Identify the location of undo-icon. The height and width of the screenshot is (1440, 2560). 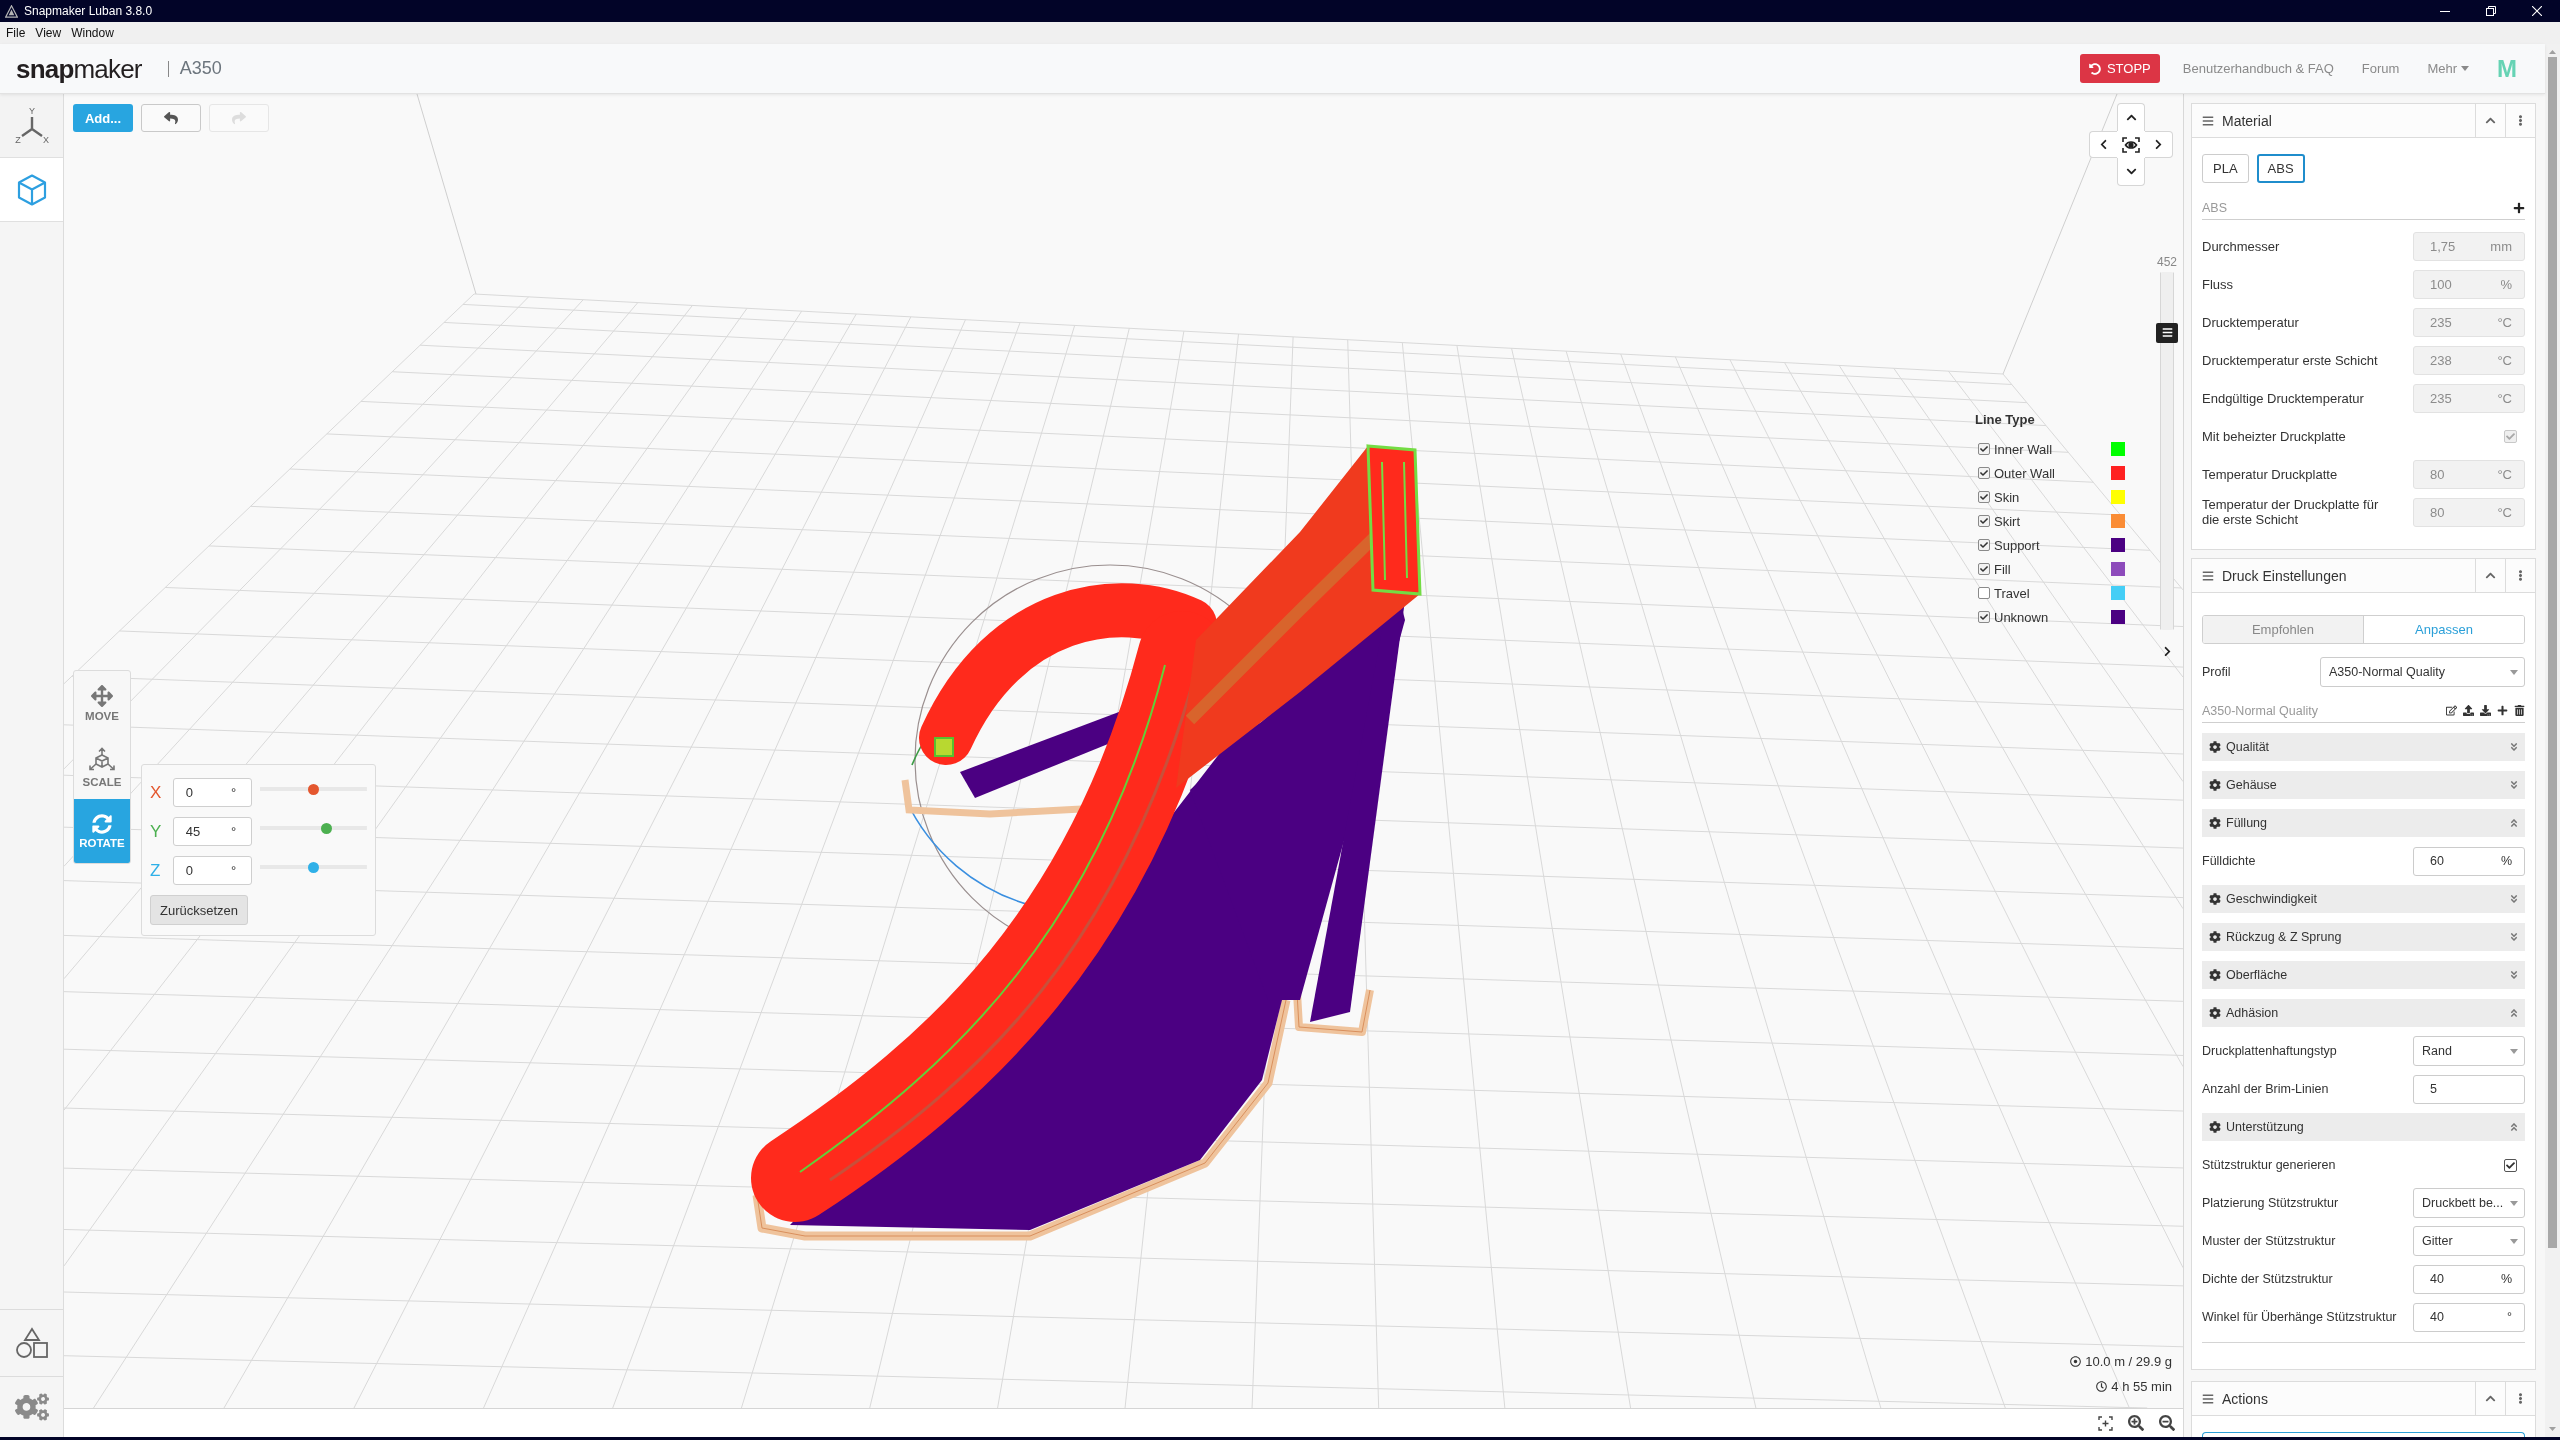
(2094, 68).